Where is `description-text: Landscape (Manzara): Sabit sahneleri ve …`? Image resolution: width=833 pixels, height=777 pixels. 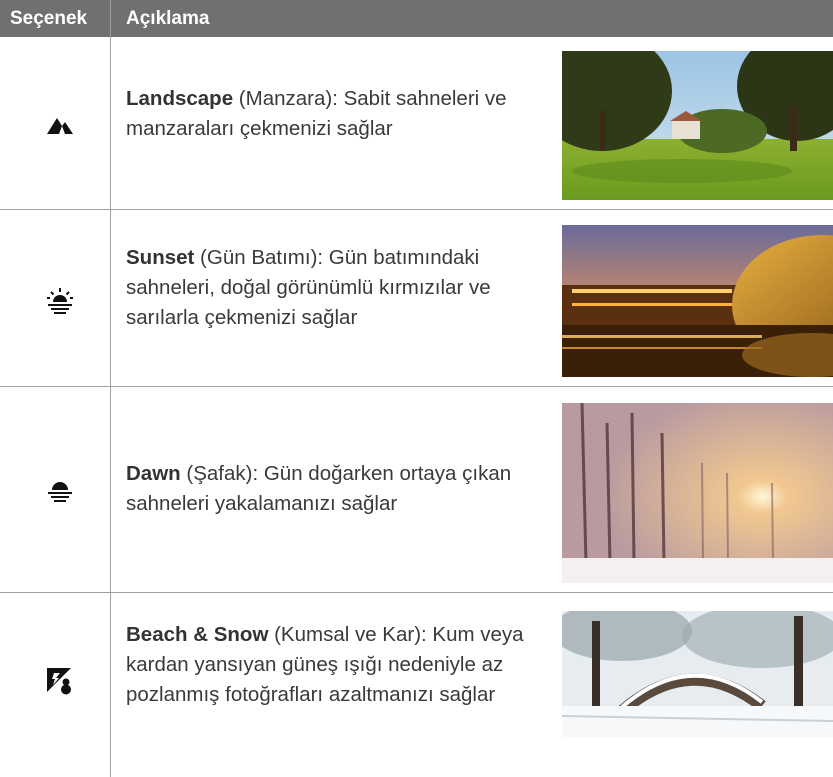 description-text: Landscape (Manzara): Sabit sahneleri ve … is located at coordinates (316, 113).